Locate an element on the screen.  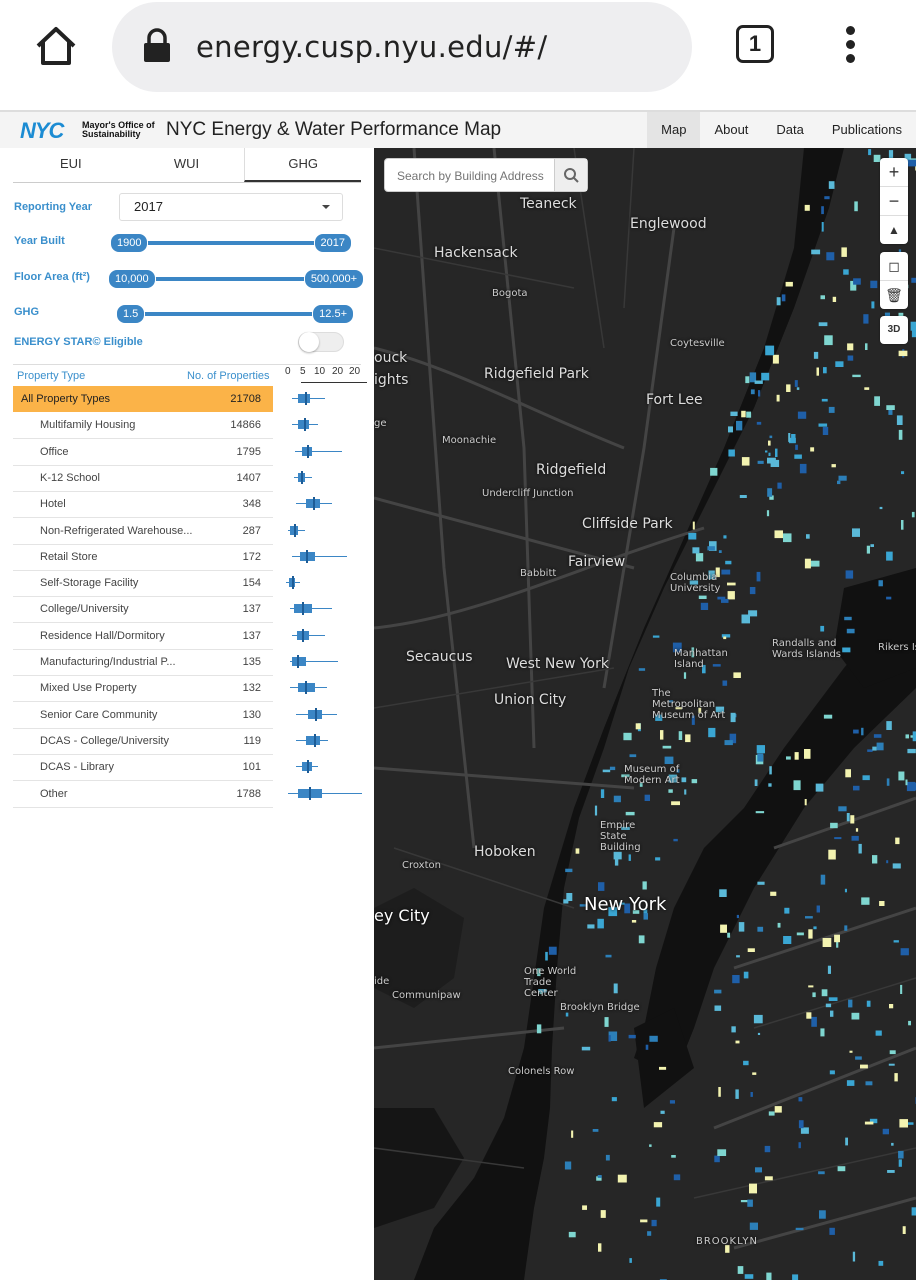
more-options-icon is located at coordinates (850, 46).